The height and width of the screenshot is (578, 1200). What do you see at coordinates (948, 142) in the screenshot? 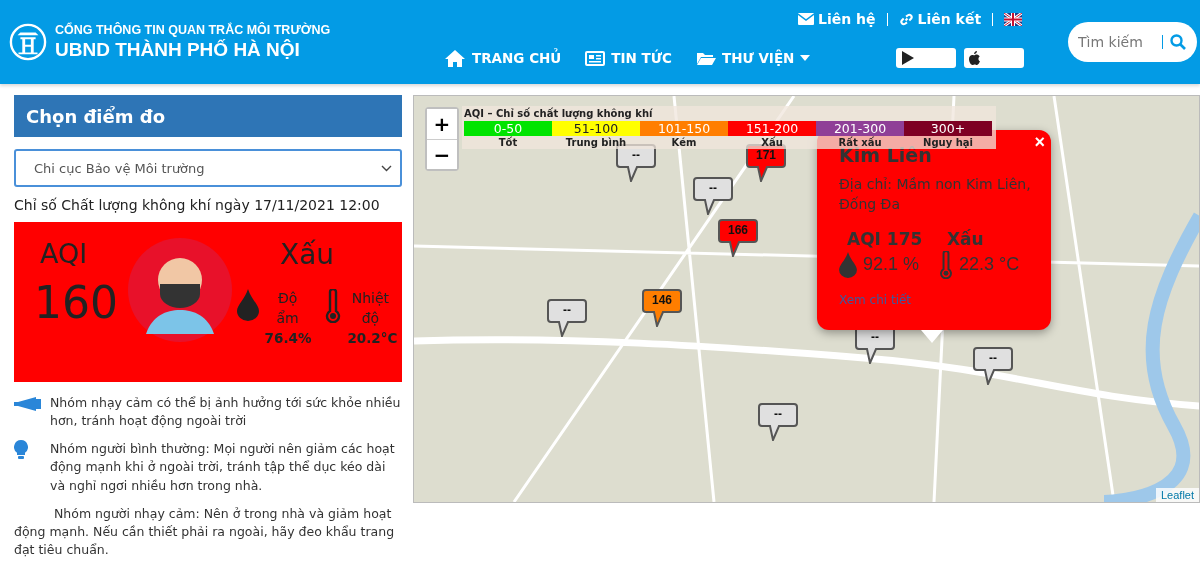
I see `legend-label: Nguy hại` at bounding box center [948, 142].